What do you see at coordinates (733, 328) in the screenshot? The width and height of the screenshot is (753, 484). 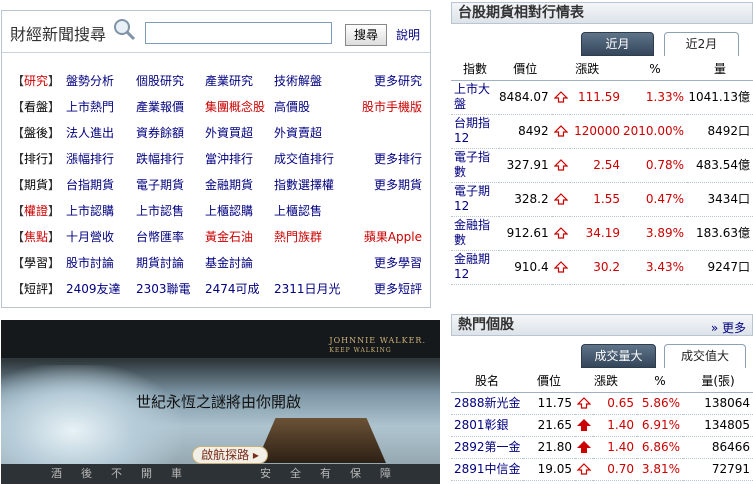 I see `more-label: 更多` at bounding box center [733, 328].